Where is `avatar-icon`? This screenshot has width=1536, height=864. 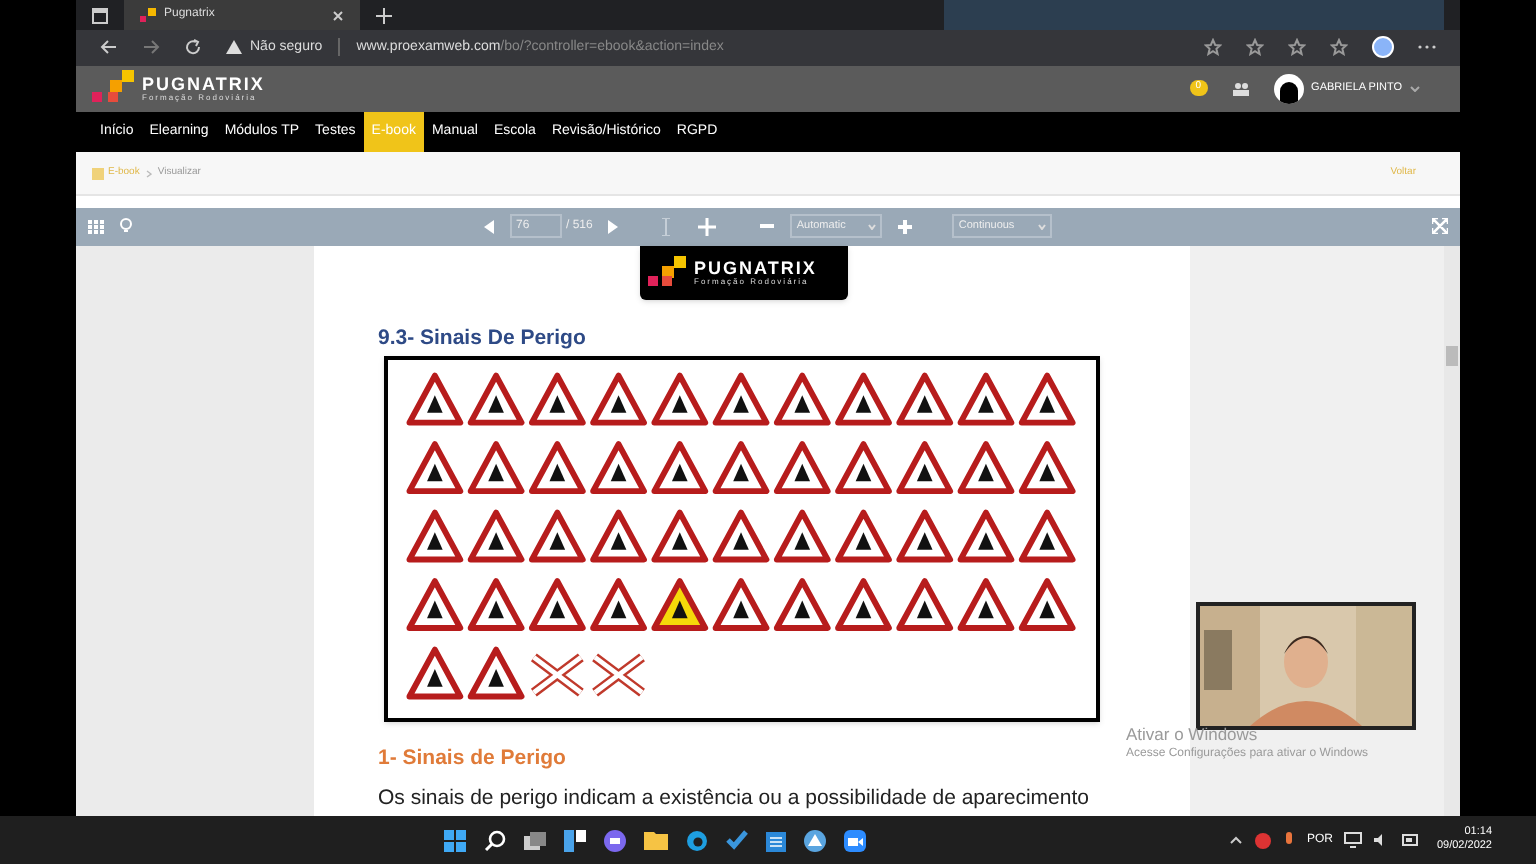
avatar-icon is located at coordinates (1288, 88).